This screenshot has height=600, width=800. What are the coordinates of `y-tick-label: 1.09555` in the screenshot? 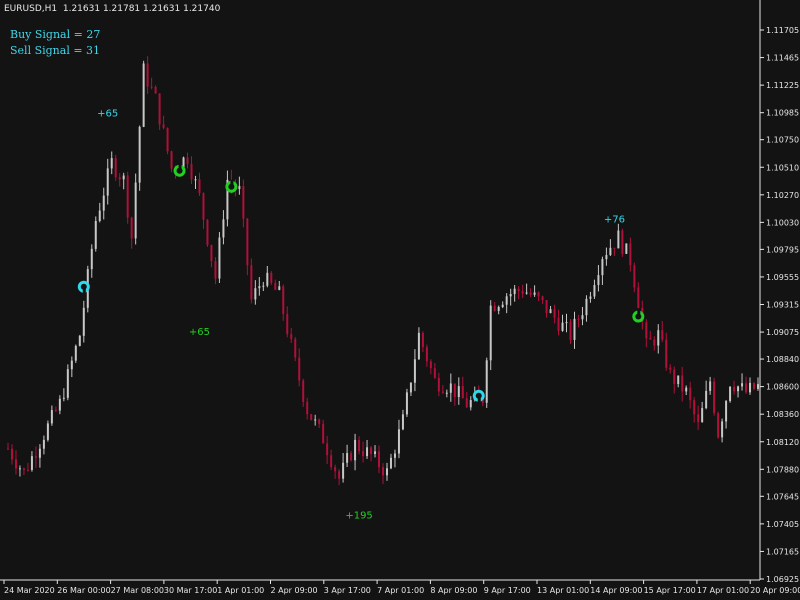 It's located at (782, 277).